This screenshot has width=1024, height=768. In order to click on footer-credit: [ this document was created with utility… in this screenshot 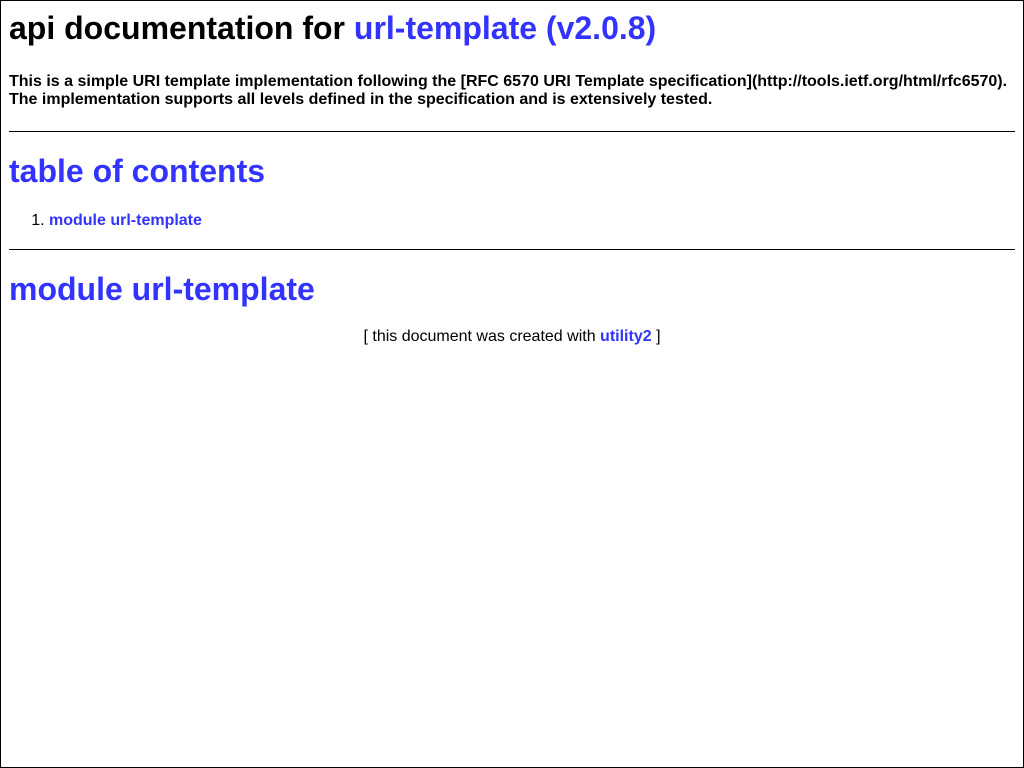, I will do `click(512, 337)`.